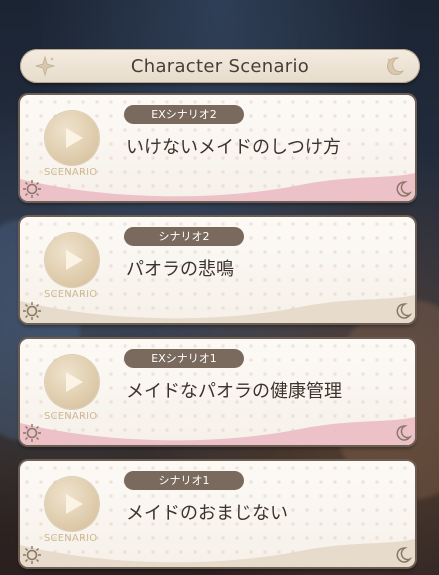  I want to click on header-title: Character Scenario, so click(220, 66).